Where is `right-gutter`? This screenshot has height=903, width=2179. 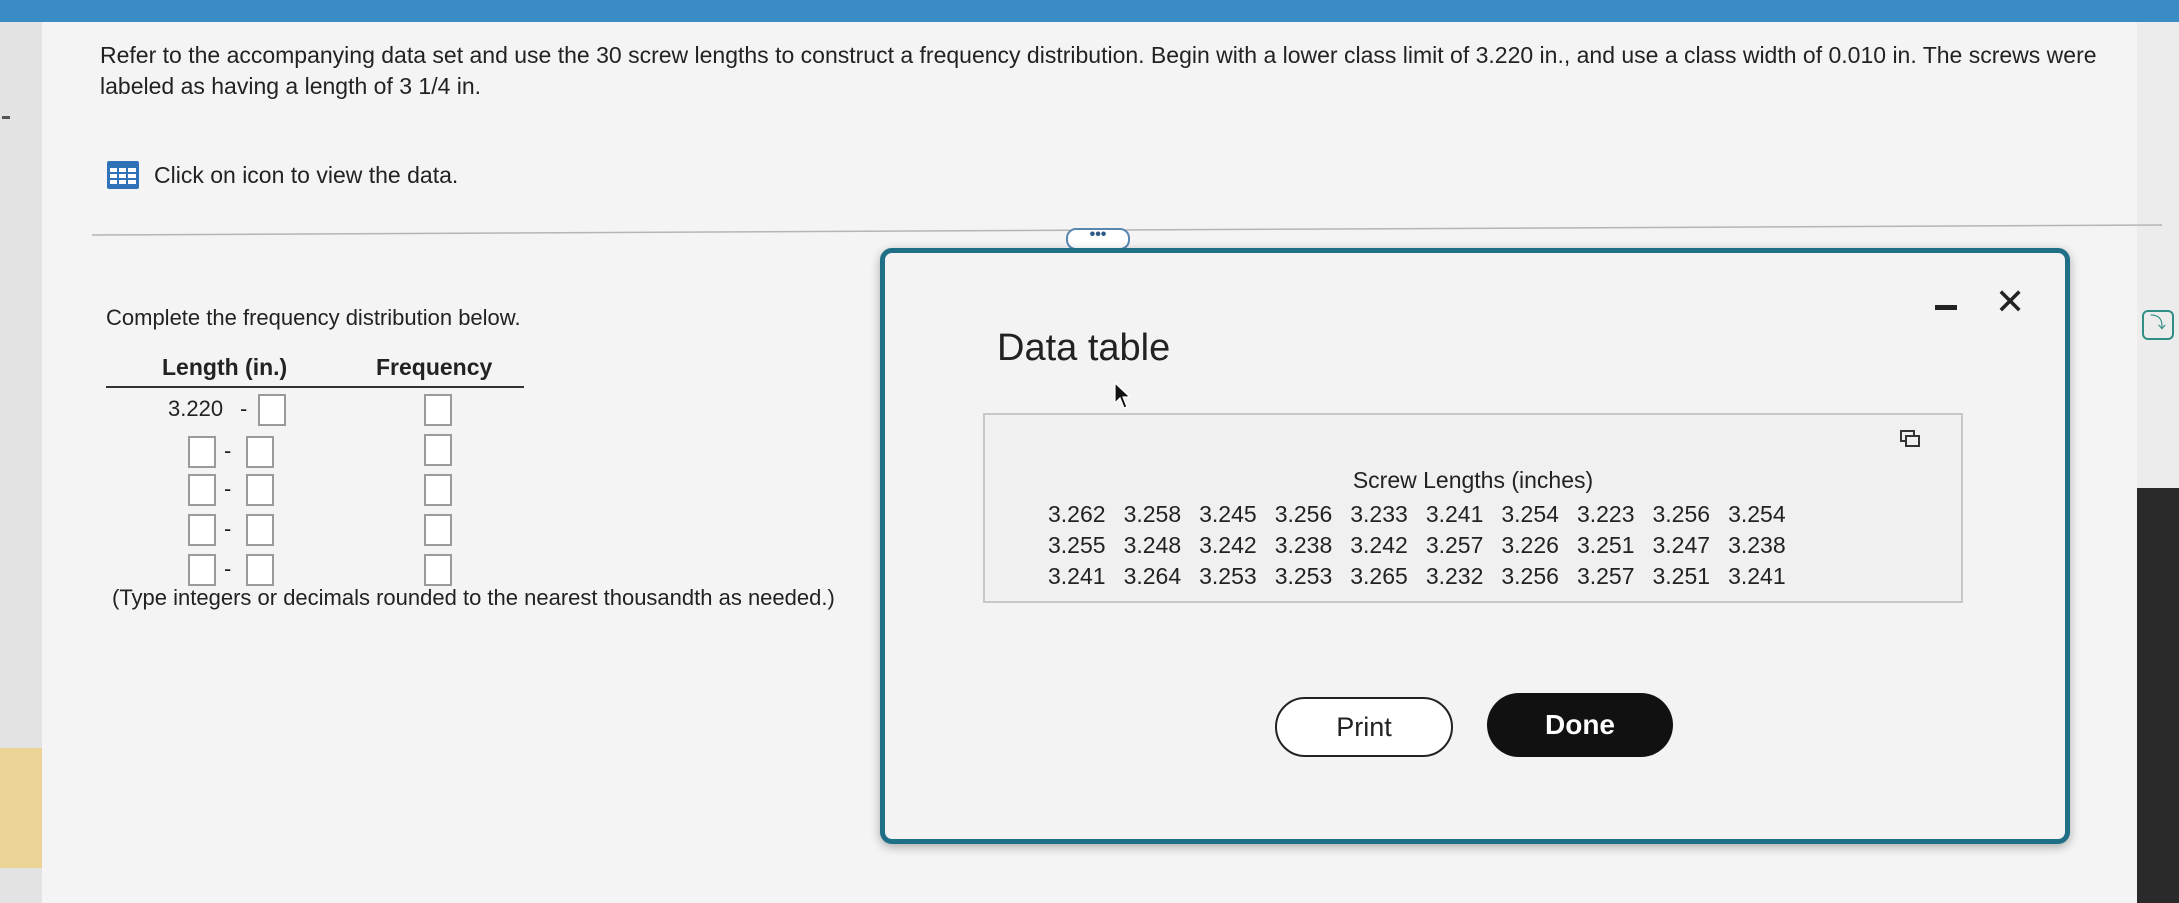 right-gutter is located at coordinates (2158, 462).